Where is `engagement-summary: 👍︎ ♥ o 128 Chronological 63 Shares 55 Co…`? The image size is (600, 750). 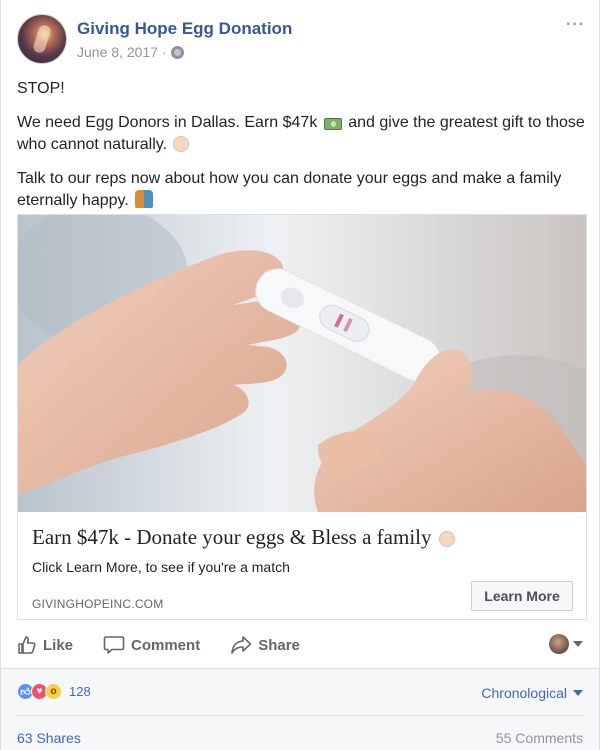
engagement-summary: 👍︎ ♥ o 128 Chronological 63 Shares 55 Co… is located at coordinates (300, 709).